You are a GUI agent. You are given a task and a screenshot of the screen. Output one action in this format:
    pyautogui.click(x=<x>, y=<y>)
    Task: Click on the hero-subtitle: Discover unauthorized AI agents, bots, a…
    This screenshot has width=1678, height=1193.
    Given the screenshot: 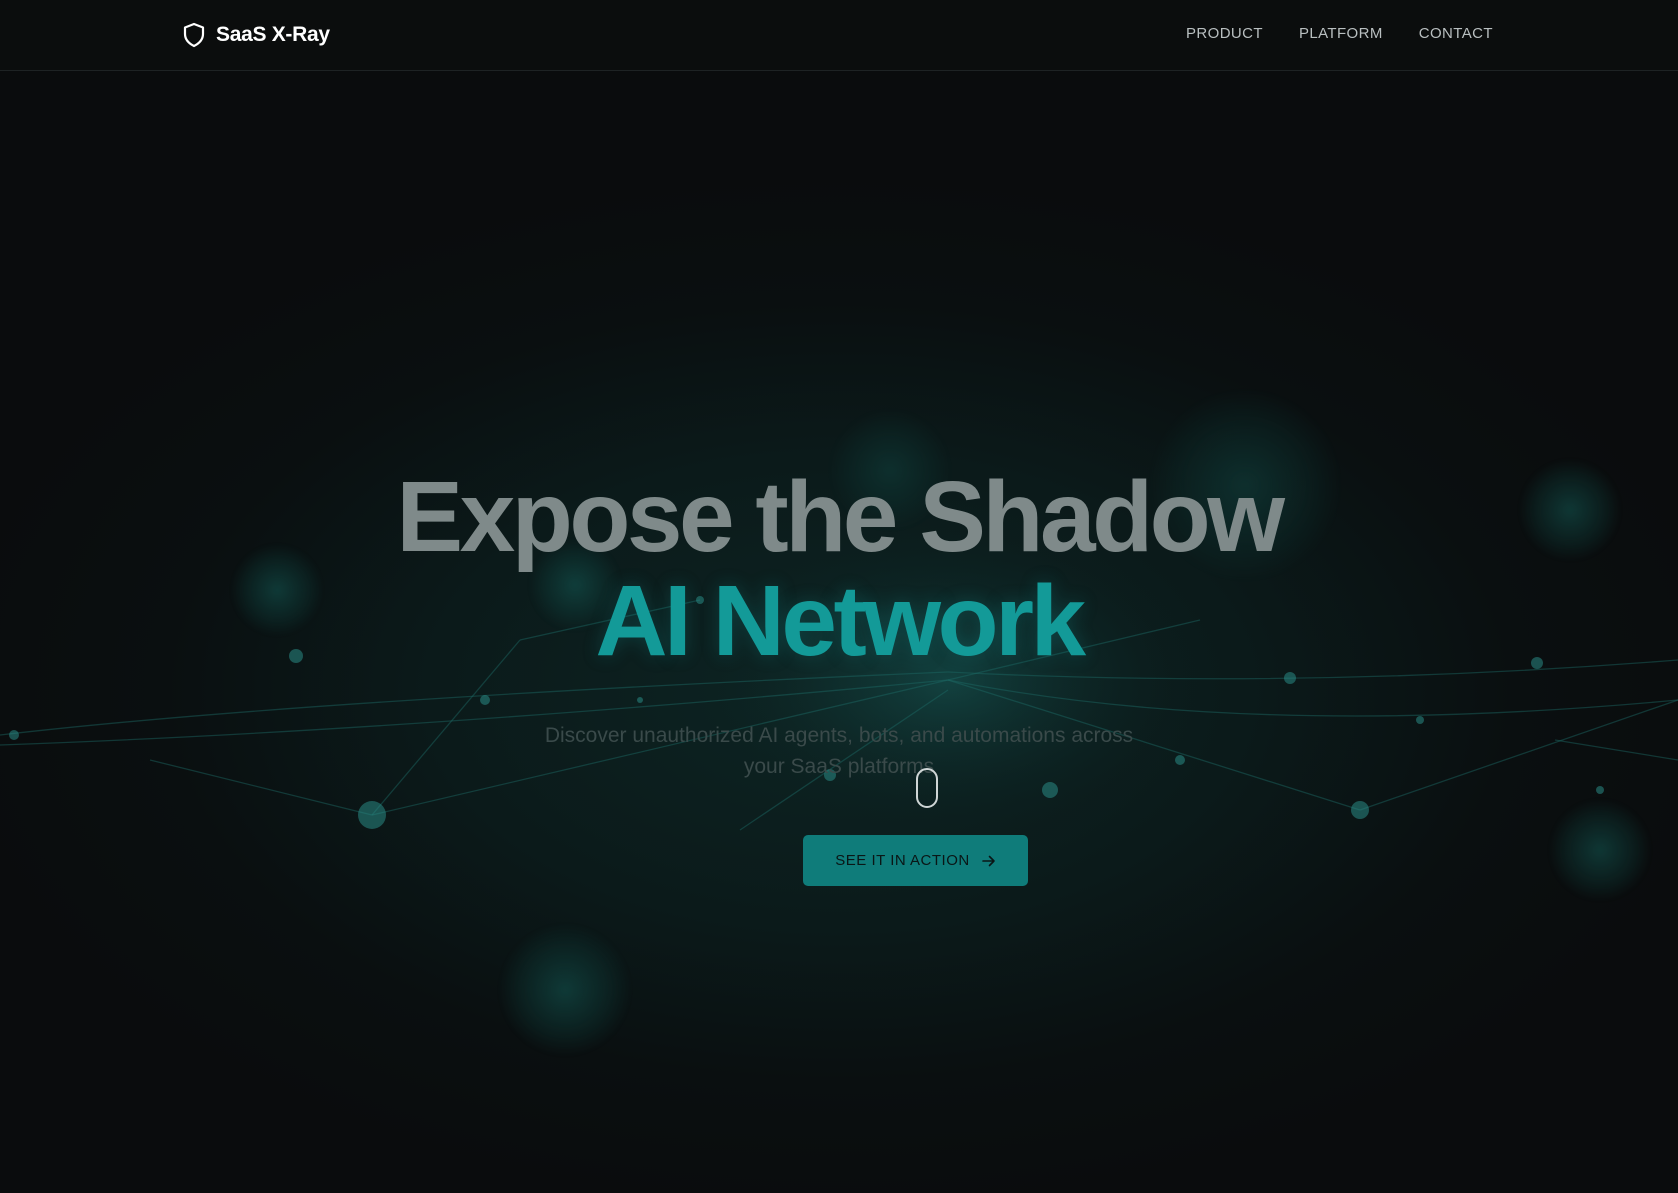 What is the action you would take?
    pyautogui.click(x=839, y=751)
    